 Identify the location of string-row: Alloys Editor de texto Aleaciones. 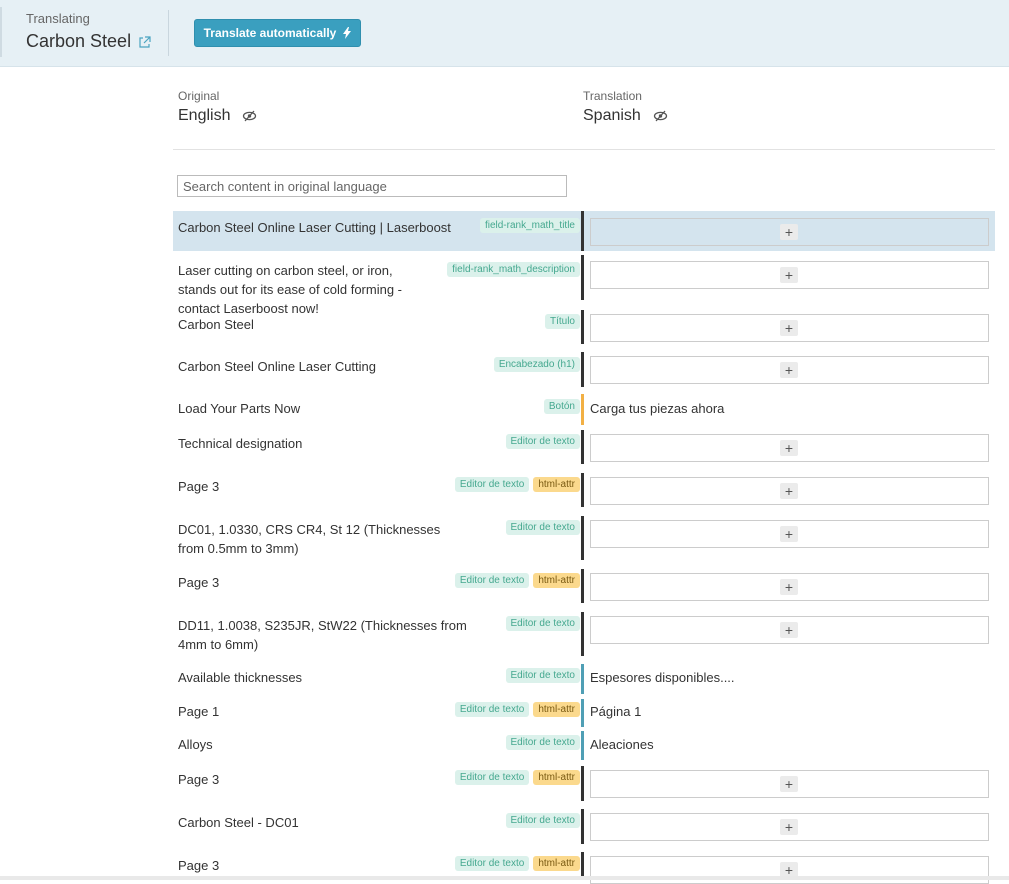
(584, 745).